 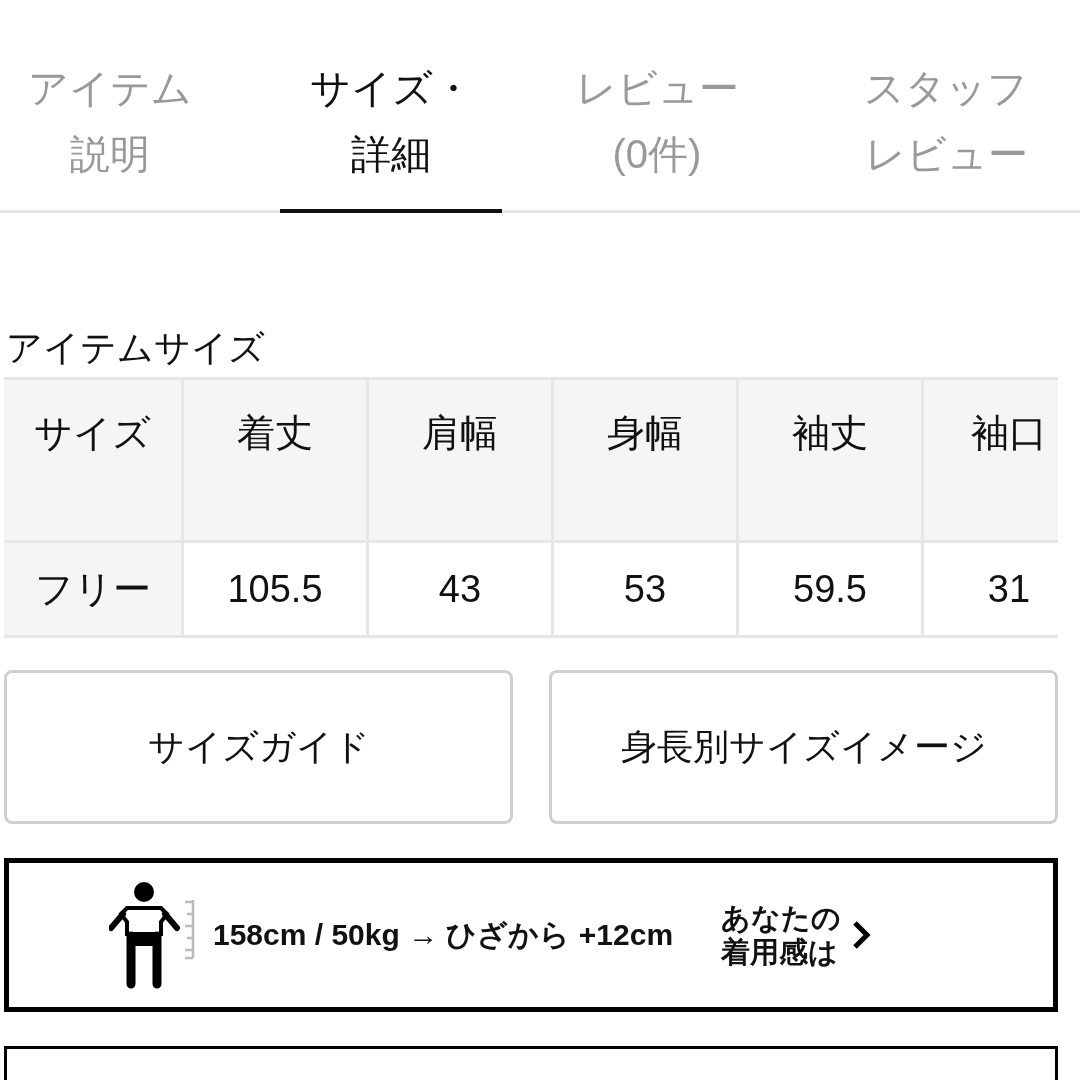 I want to click on header-cell: 肩幅, so click(x=461, y=460).